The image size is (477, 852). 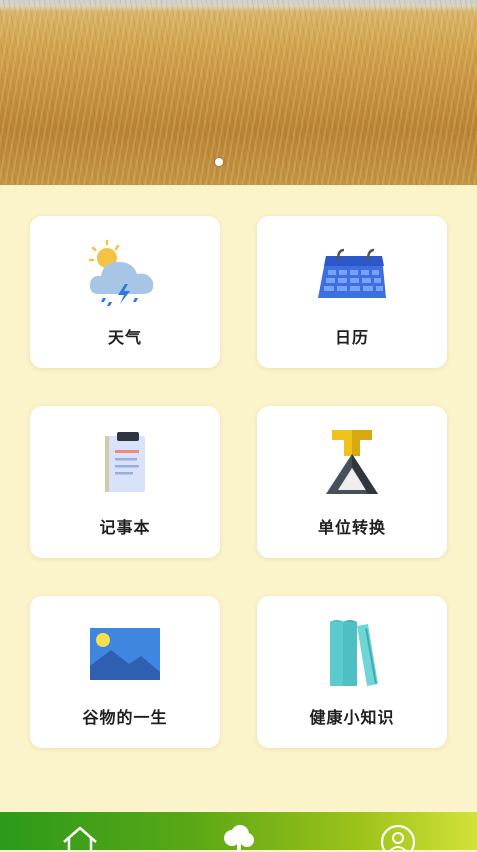 What do you see at coordinates (219, 162) in the screenshot?
I see `carousel-indicator-dot` at bounding box center [219, 162].